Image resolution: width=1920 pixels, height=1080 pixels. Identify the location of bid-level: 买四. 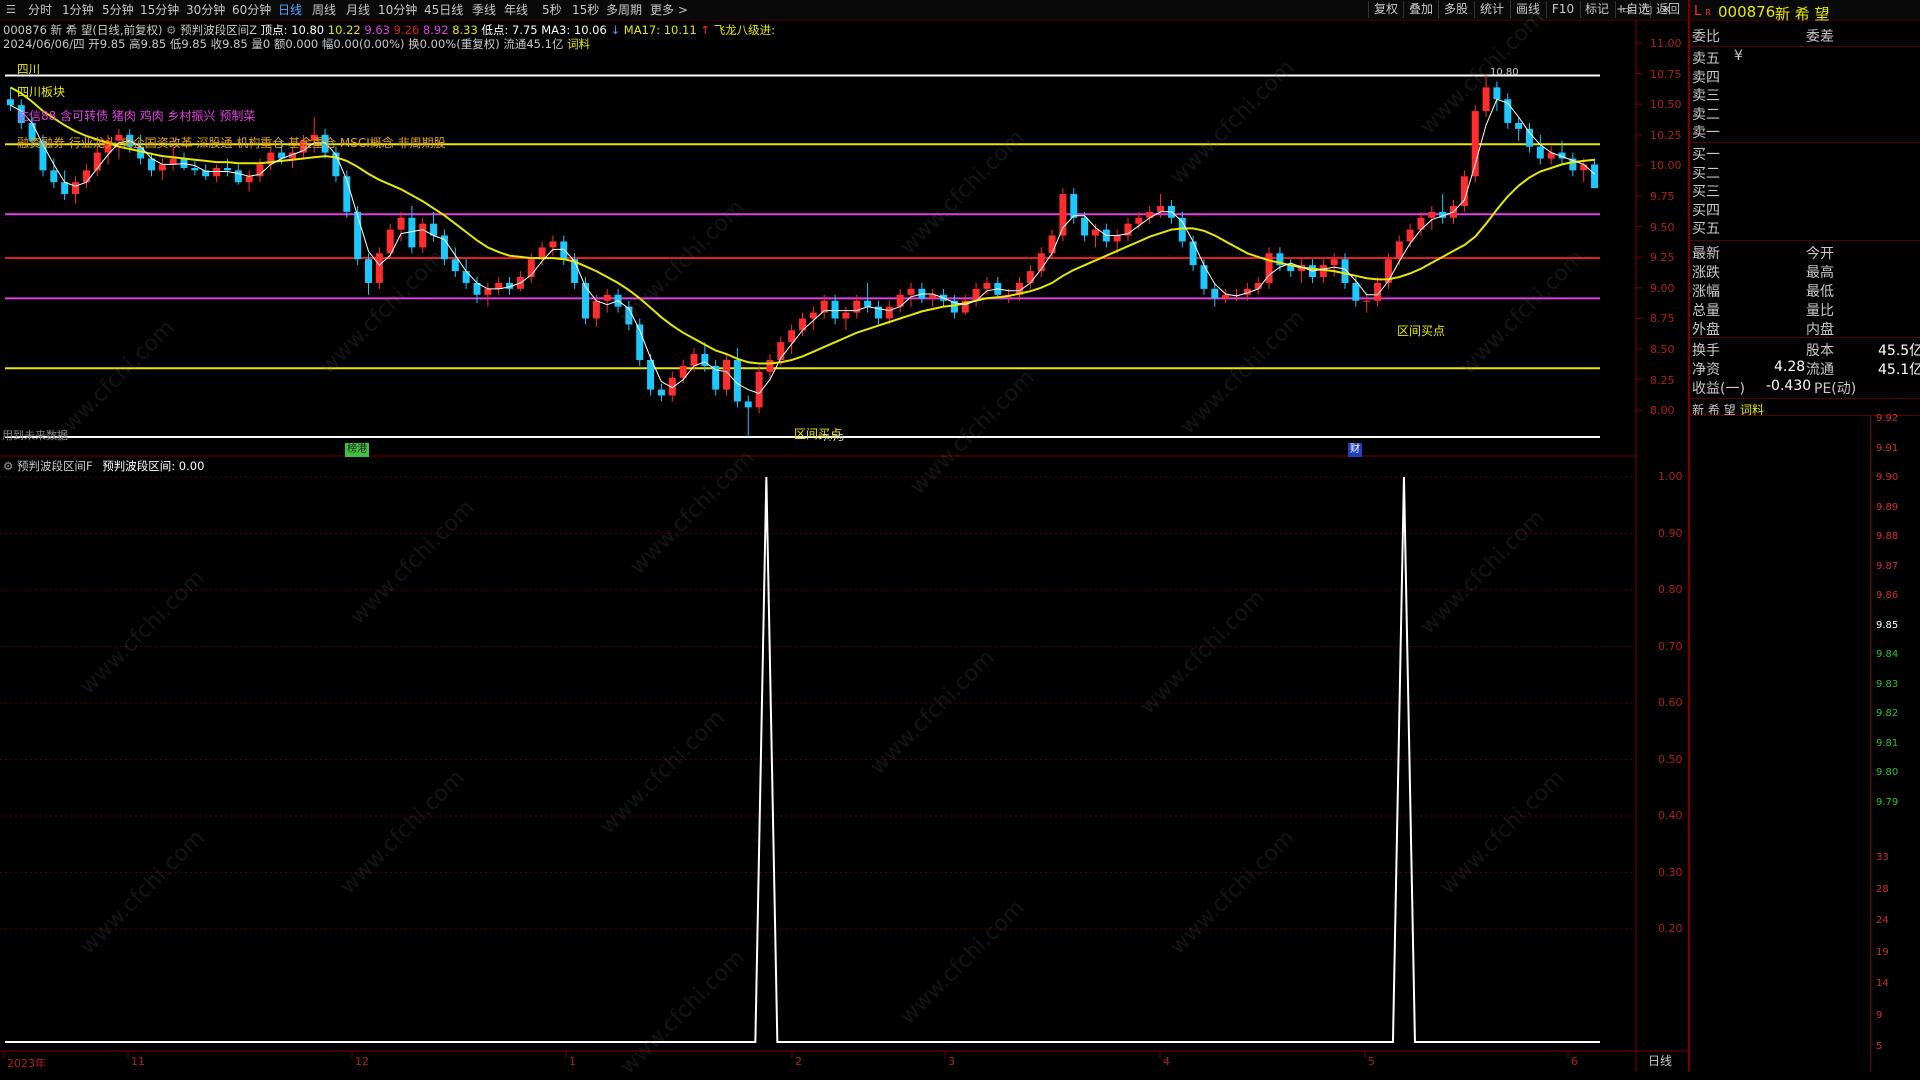
(1706, 210).